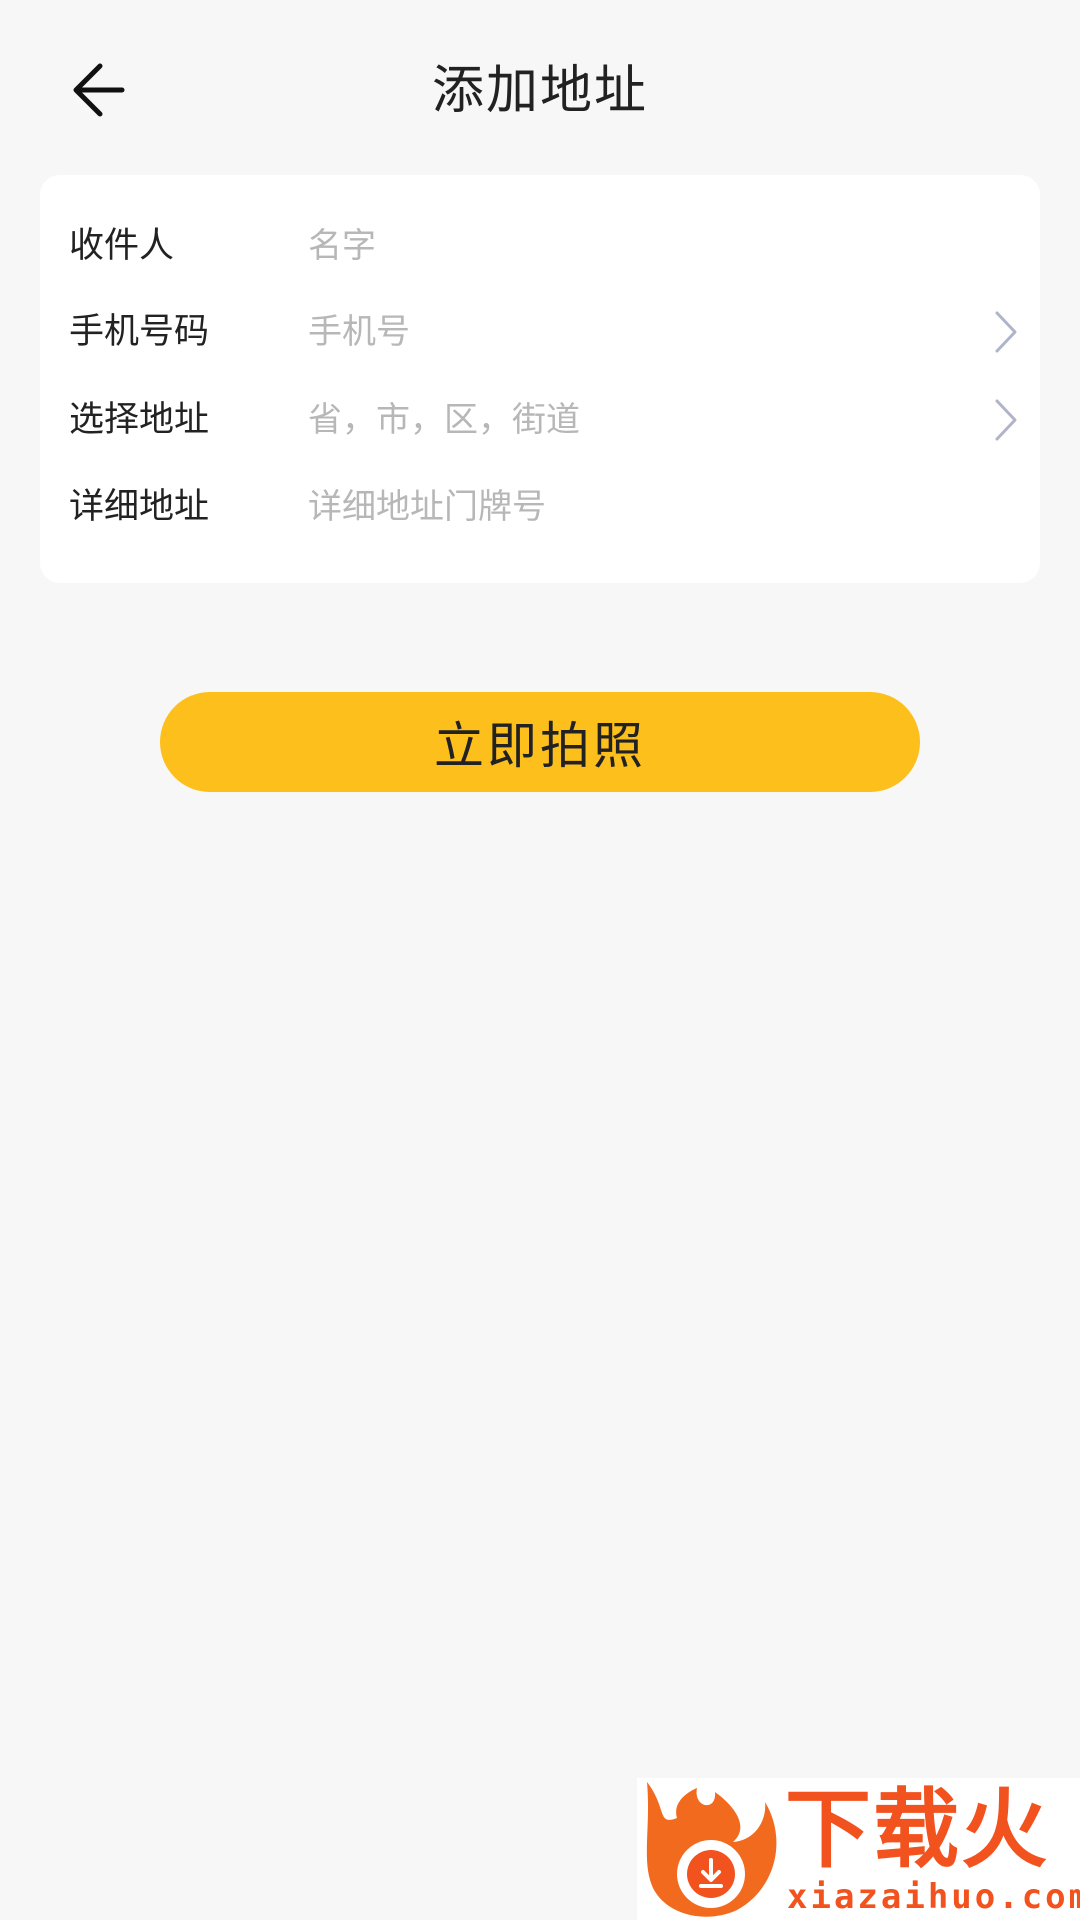 The image size is (1080, 1920). What do you see at coordinates (917, 1830) in the screenshot?
I see `watermark-brand: 下载火` at bounding box center [917, 1830].